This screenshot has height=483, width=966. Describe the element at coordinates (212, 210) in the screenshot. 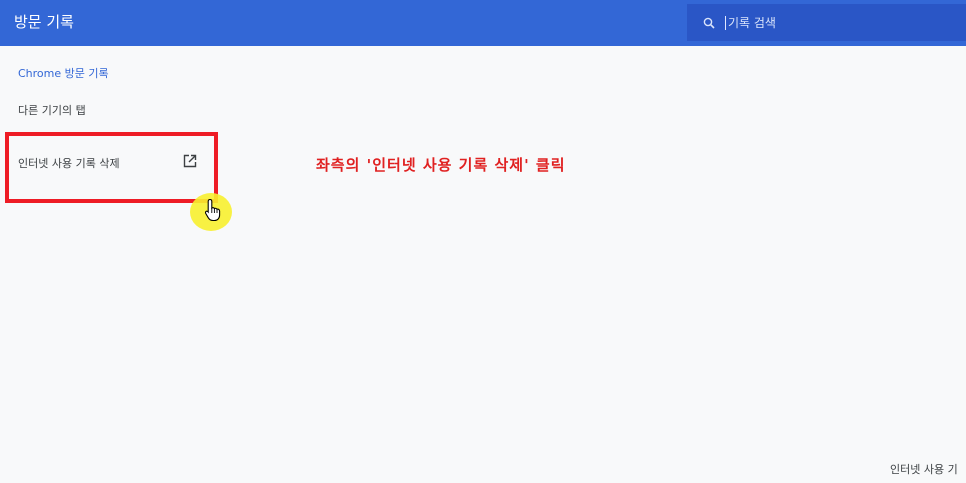

I see `hand-cursor-icon` at that location.